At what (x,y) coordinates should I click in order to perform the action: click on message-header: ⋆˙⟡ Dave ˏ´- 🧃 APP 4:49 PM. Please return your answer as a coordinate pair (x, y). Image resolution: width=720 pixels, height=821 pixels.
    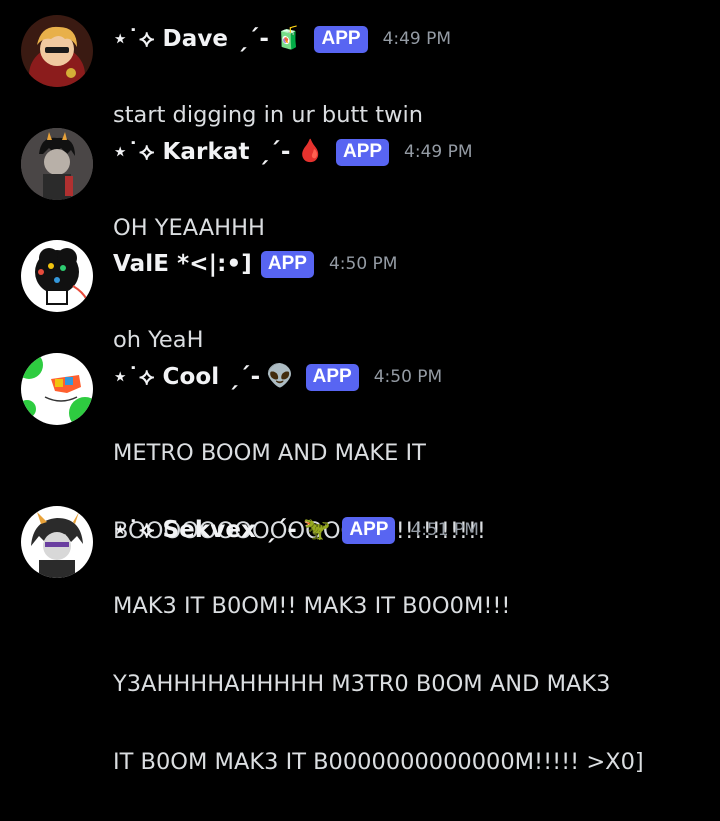
    Looking at the image, I should click on (282, 39).